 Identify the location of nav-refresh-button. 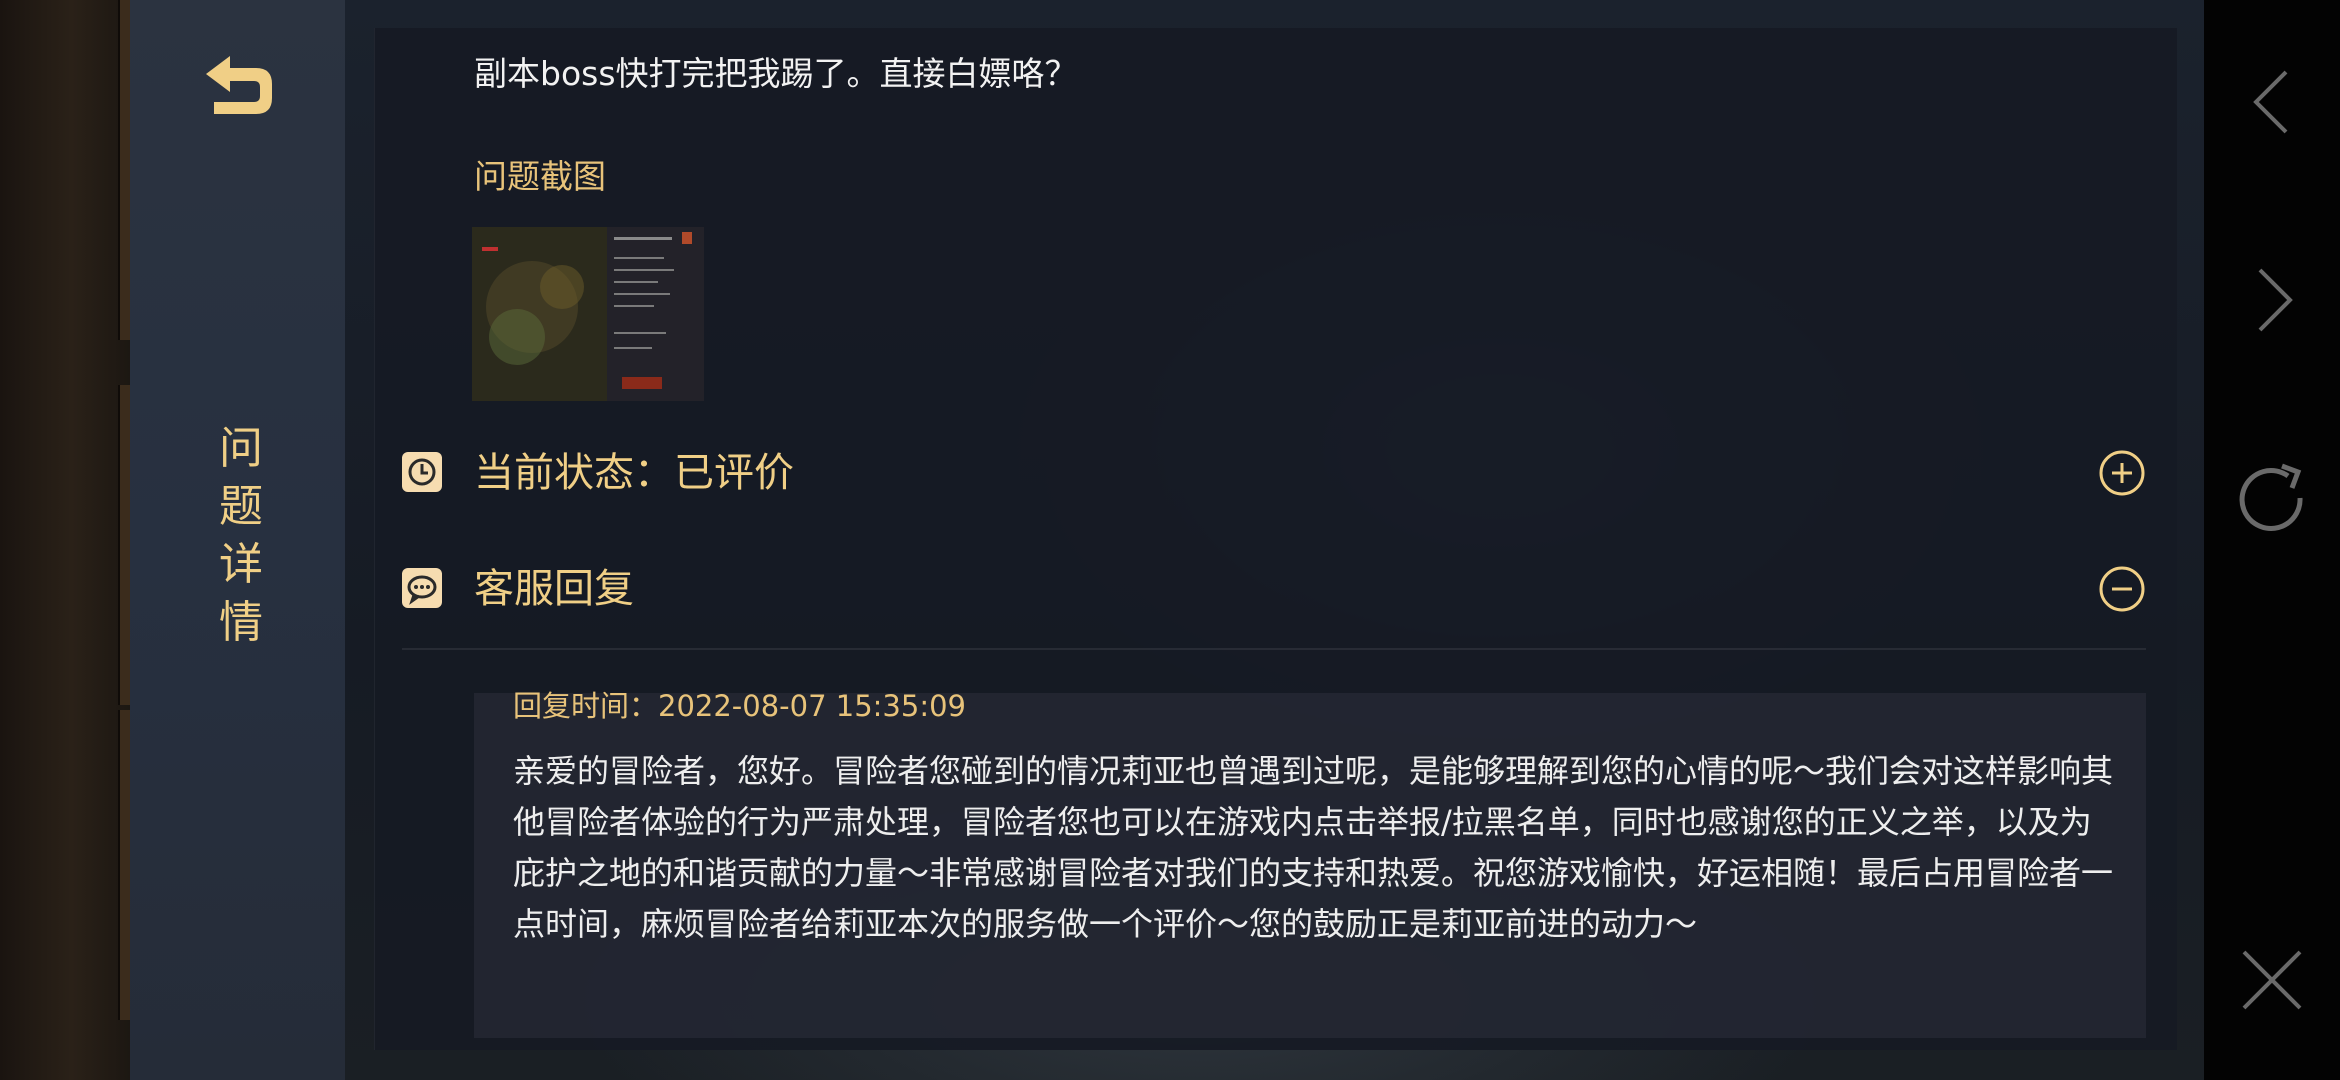
(2272, 500).